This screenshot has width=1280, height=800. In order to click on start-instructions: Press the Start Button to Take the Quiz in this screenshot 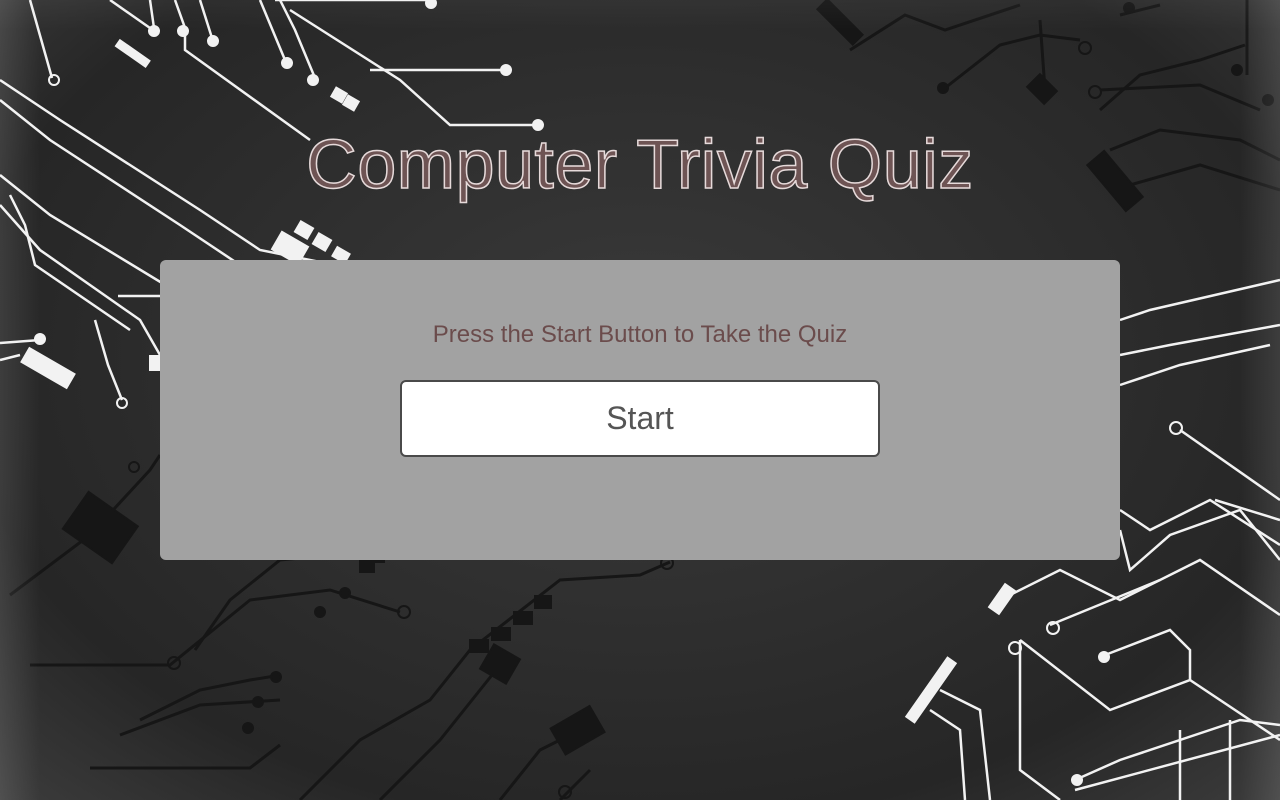, I will do `click(640, 334)`.